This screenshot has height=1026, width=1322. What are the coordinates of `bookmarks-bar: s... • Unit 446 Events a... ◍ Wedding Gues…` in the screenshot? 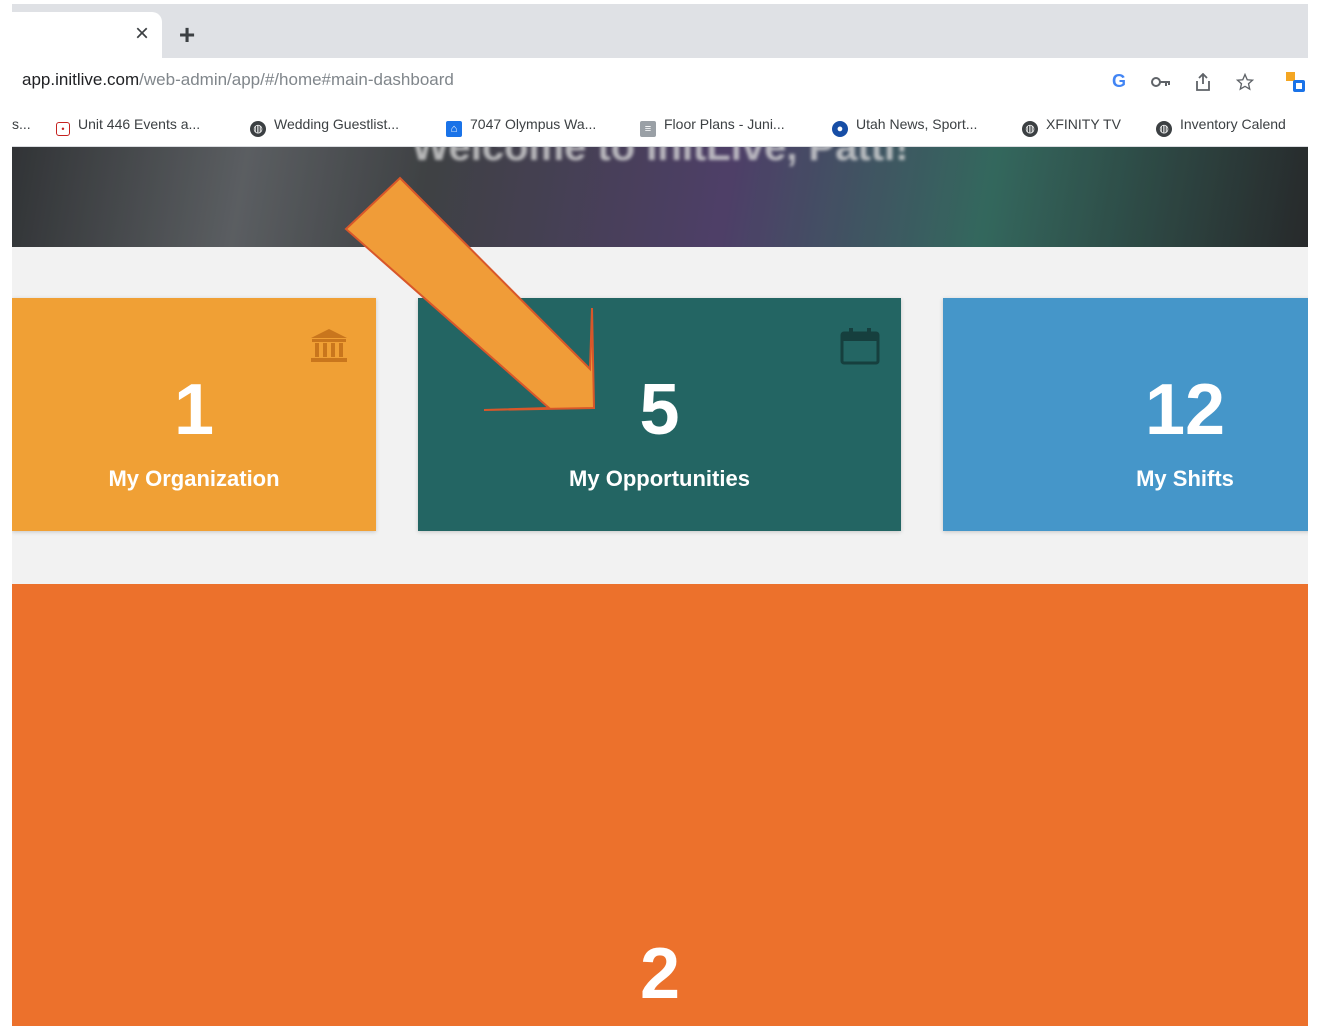 It's located at (660, 124).